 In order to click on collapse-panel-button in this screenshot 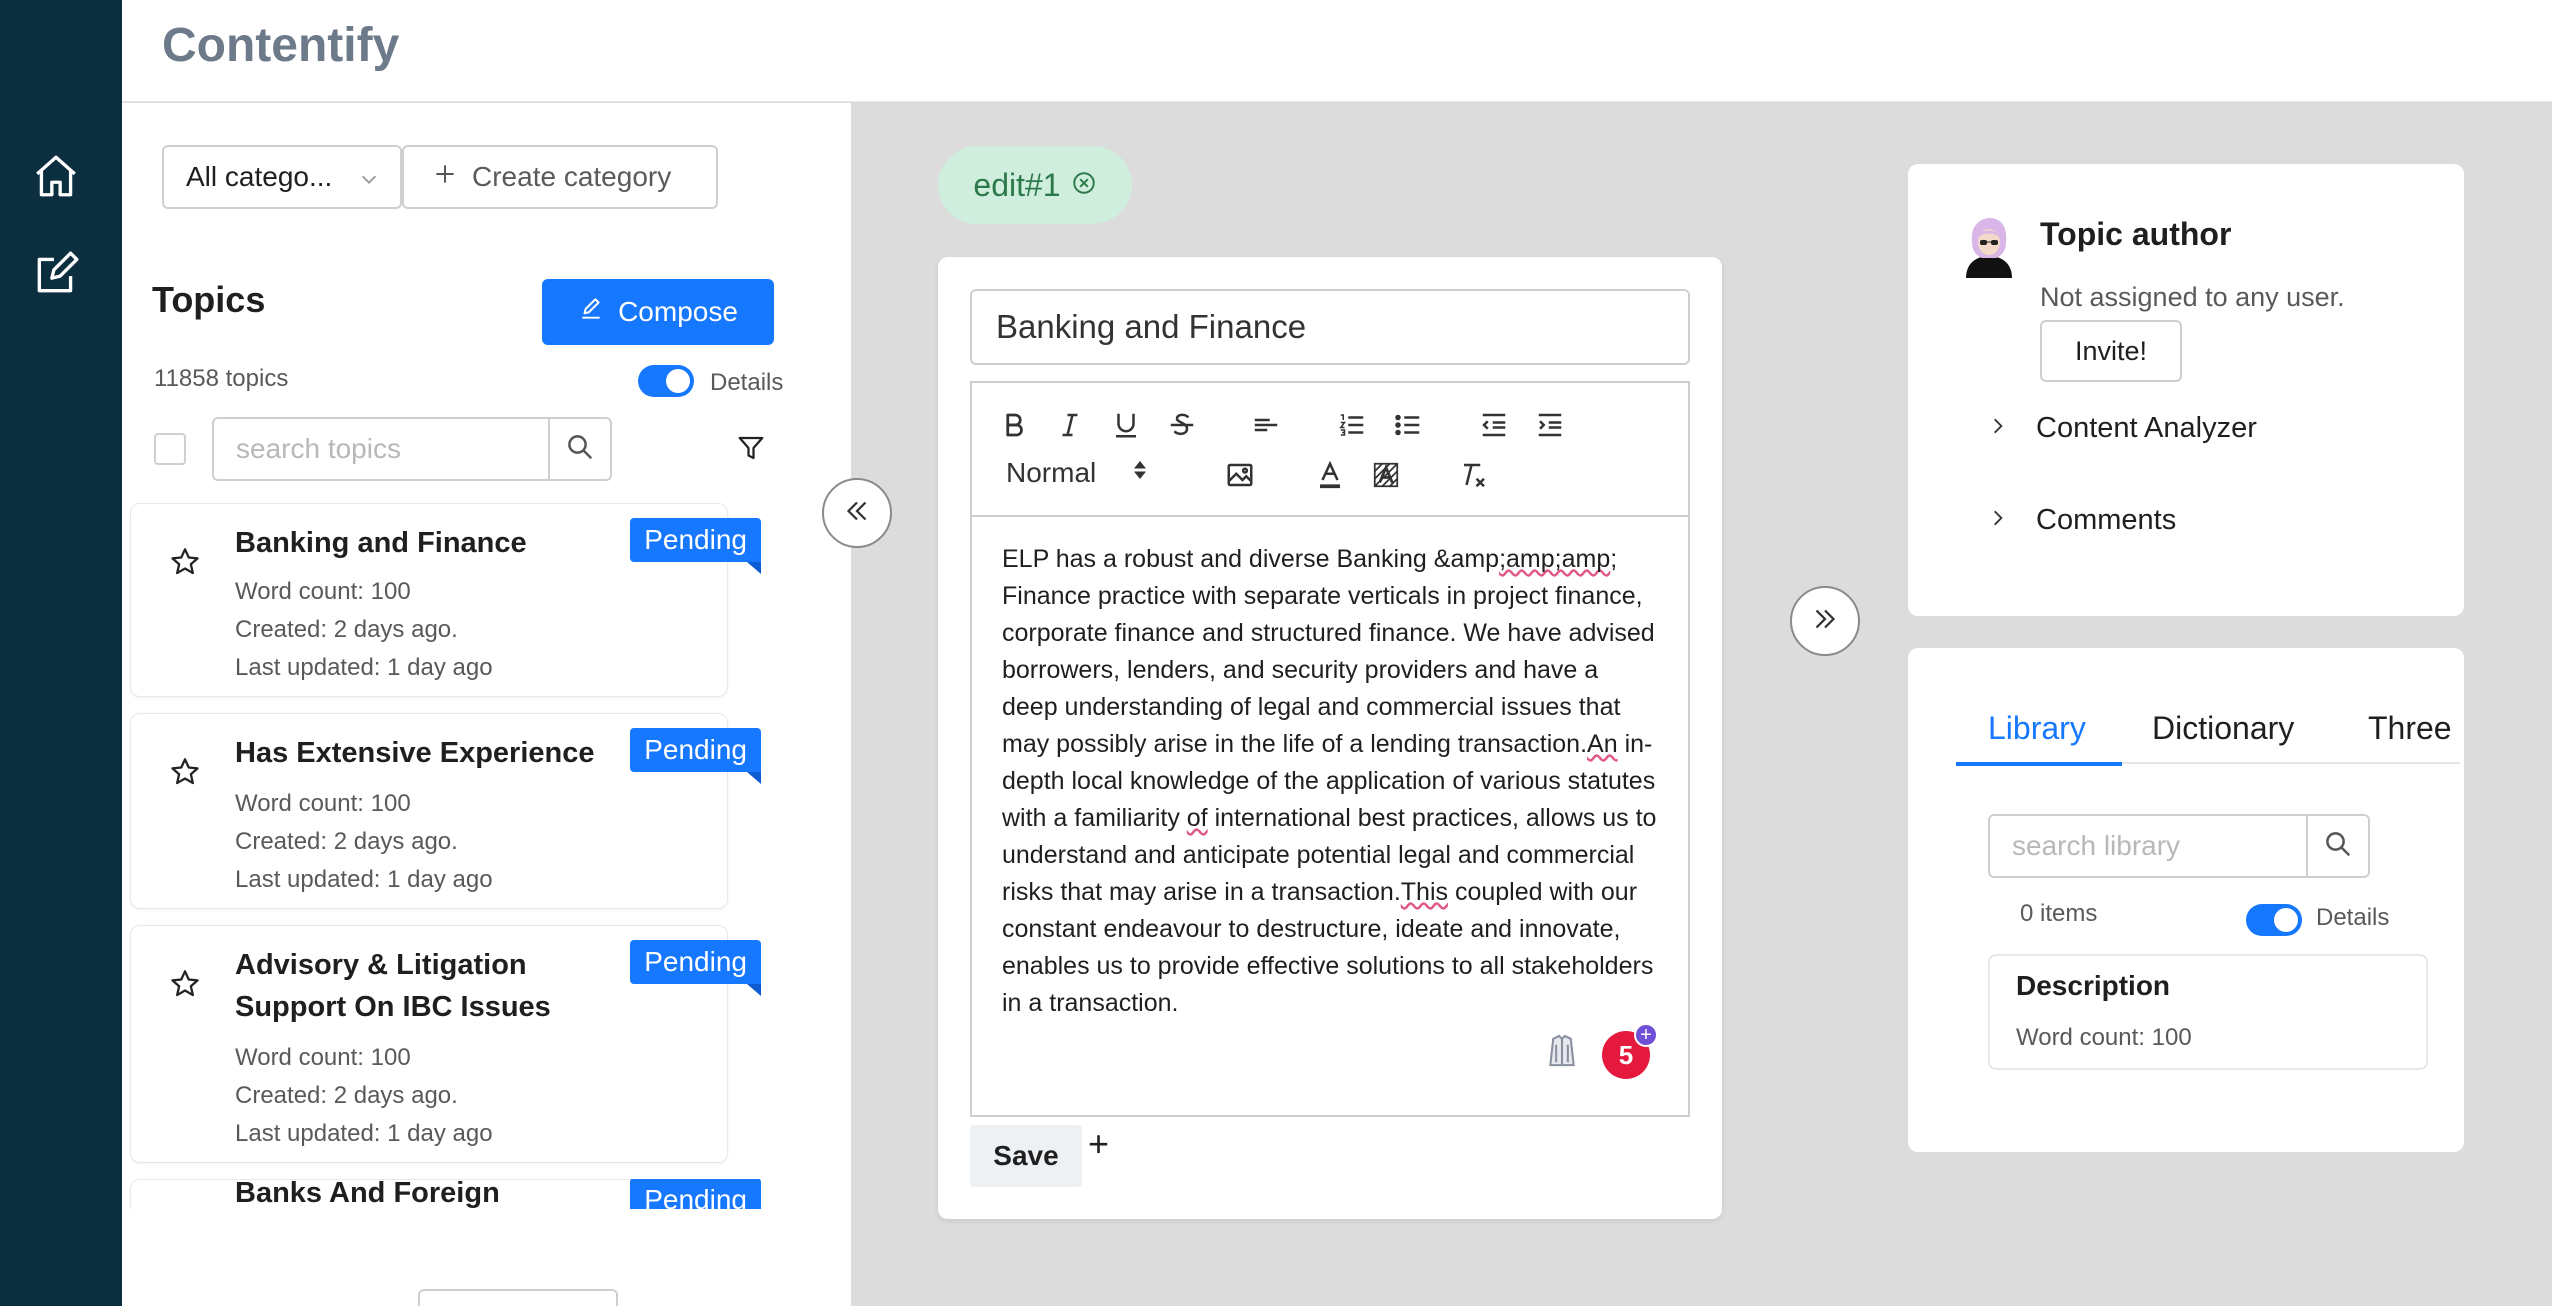, I will do `click(857, 513)`.